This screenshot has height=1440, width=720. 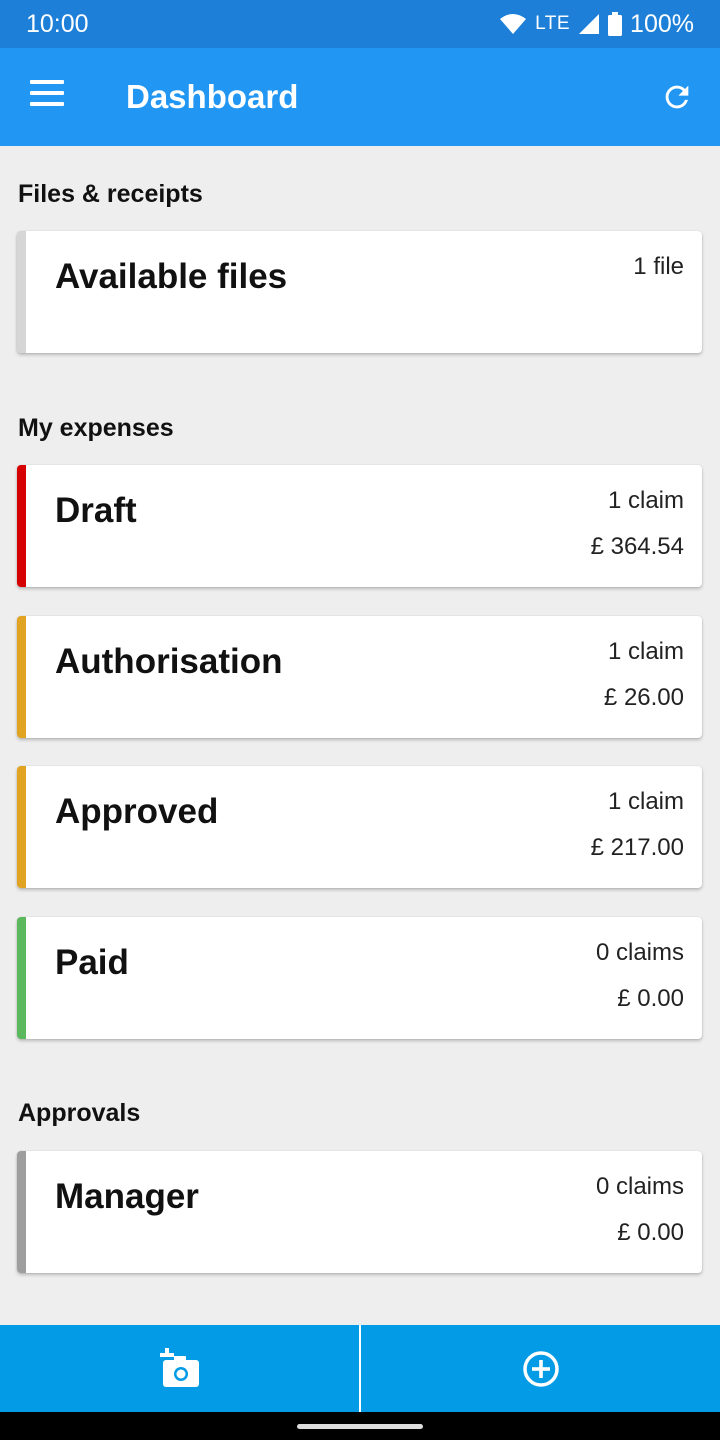 What do you see at coordinates (57, 23) in the screenshot?
I see `status-time: 10:00` at bounding box center [57, 23].